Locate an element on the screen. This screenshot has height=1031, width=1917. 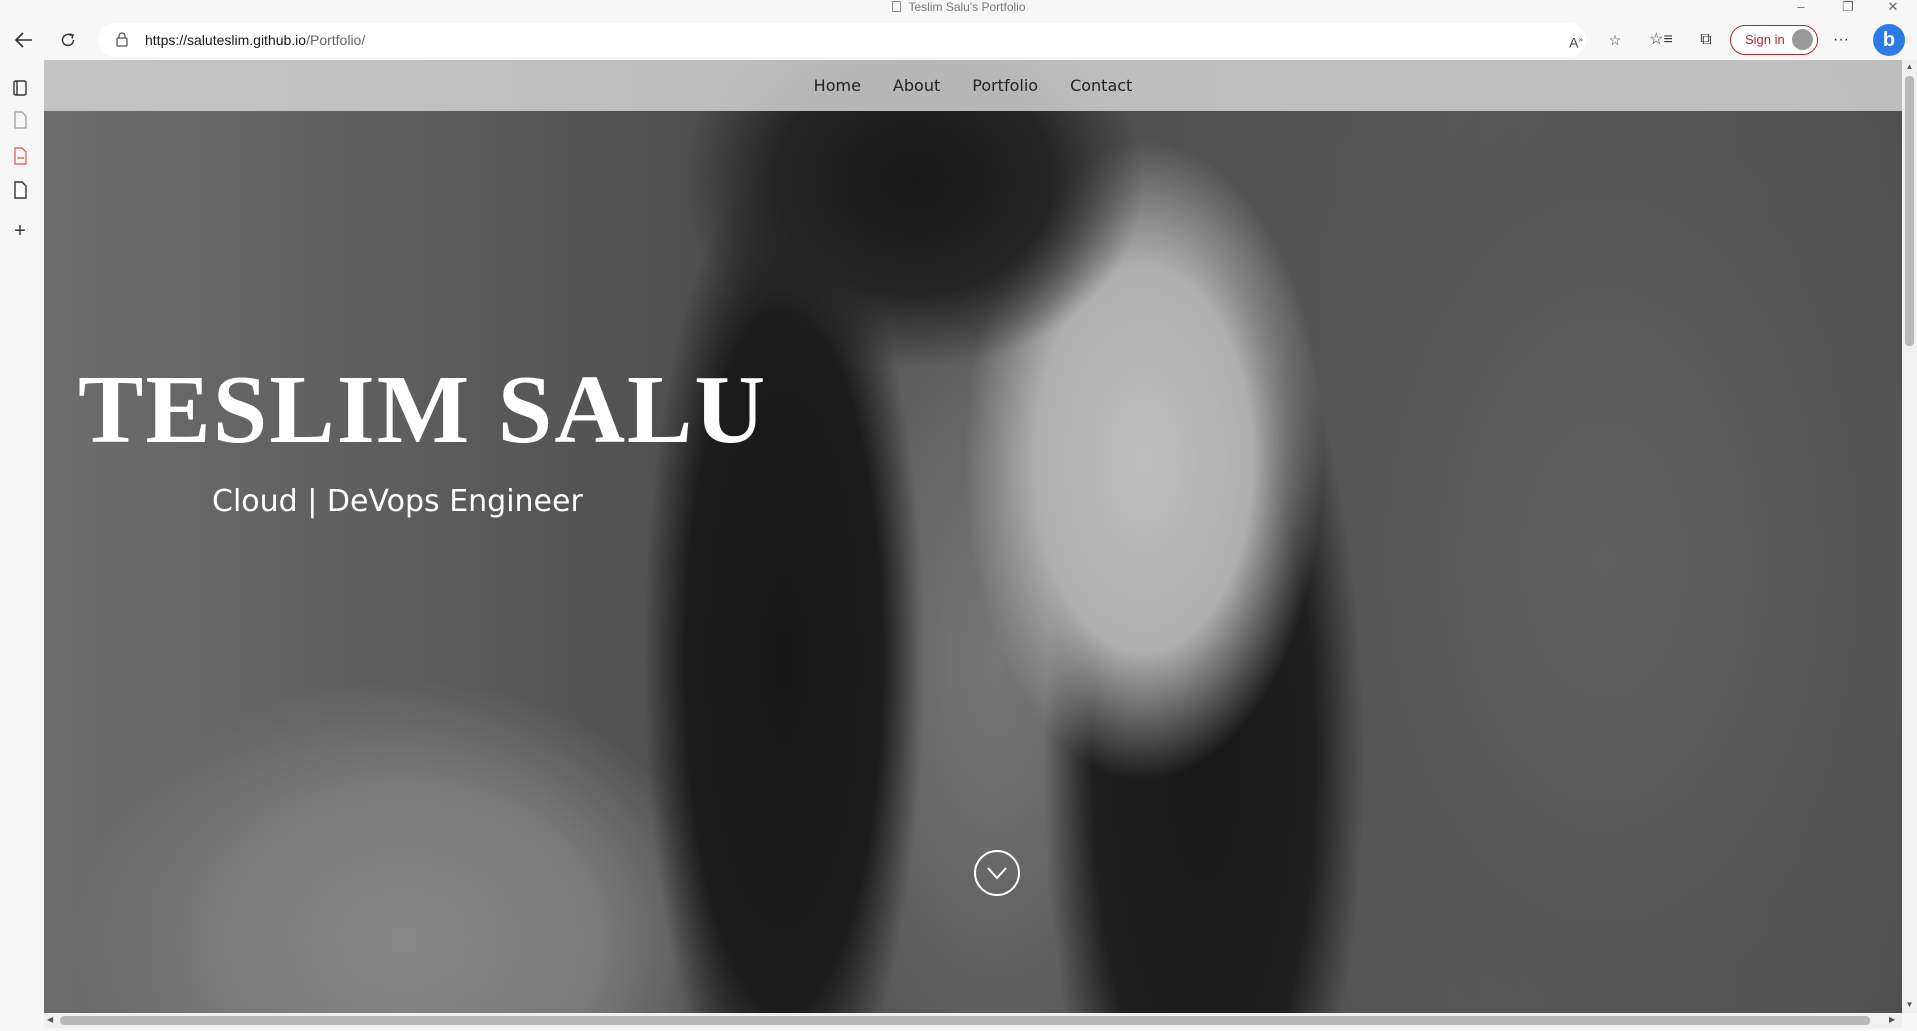
vertical-tabs-sidebar: + is located at coordinates (22, 548).